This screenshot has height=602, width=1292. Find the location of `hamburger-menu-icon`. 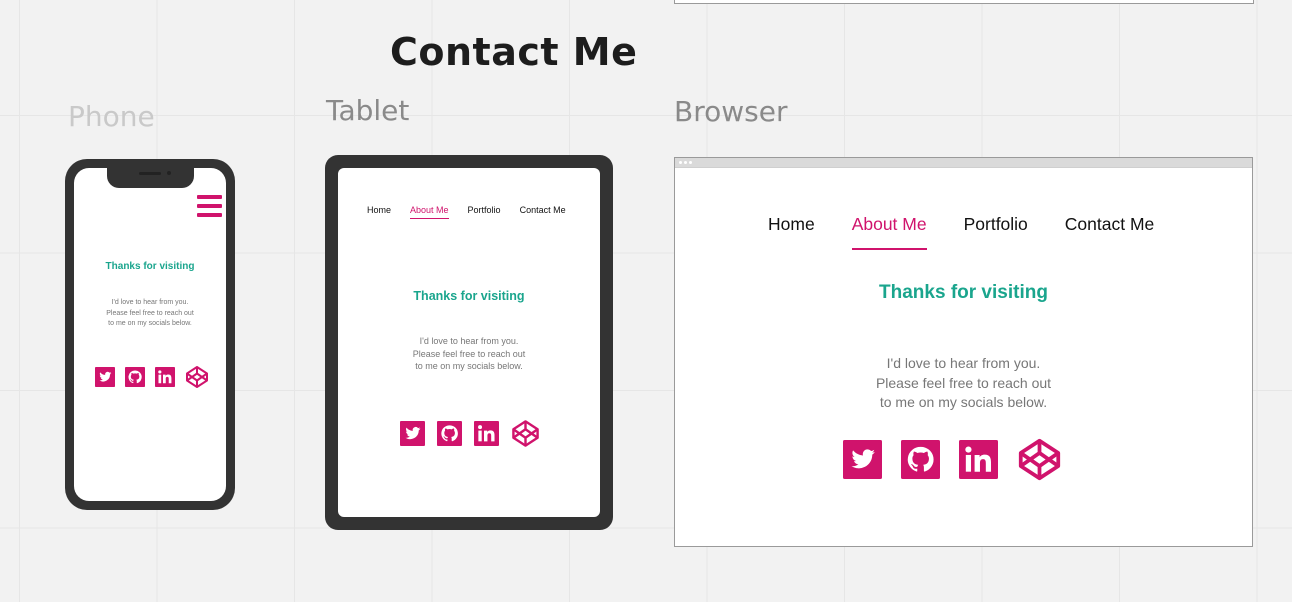

hamburger-menu-icon is located at coordinates (209, 206).